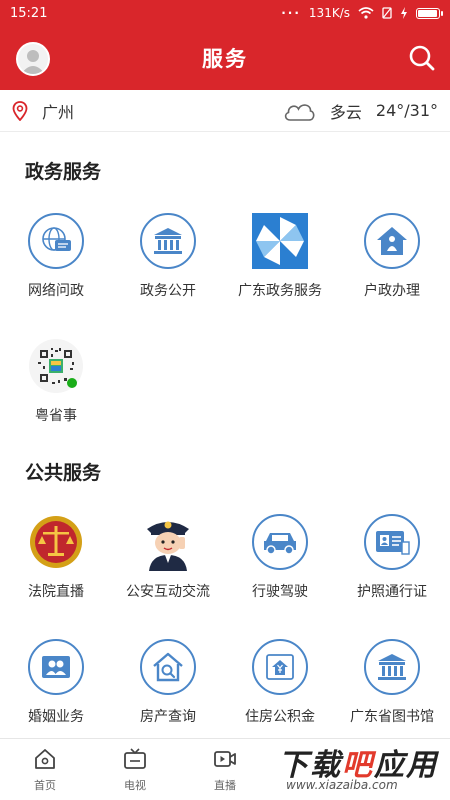  I want to click on watermark-url: www.xiazaiba.com, so click(342, 785).